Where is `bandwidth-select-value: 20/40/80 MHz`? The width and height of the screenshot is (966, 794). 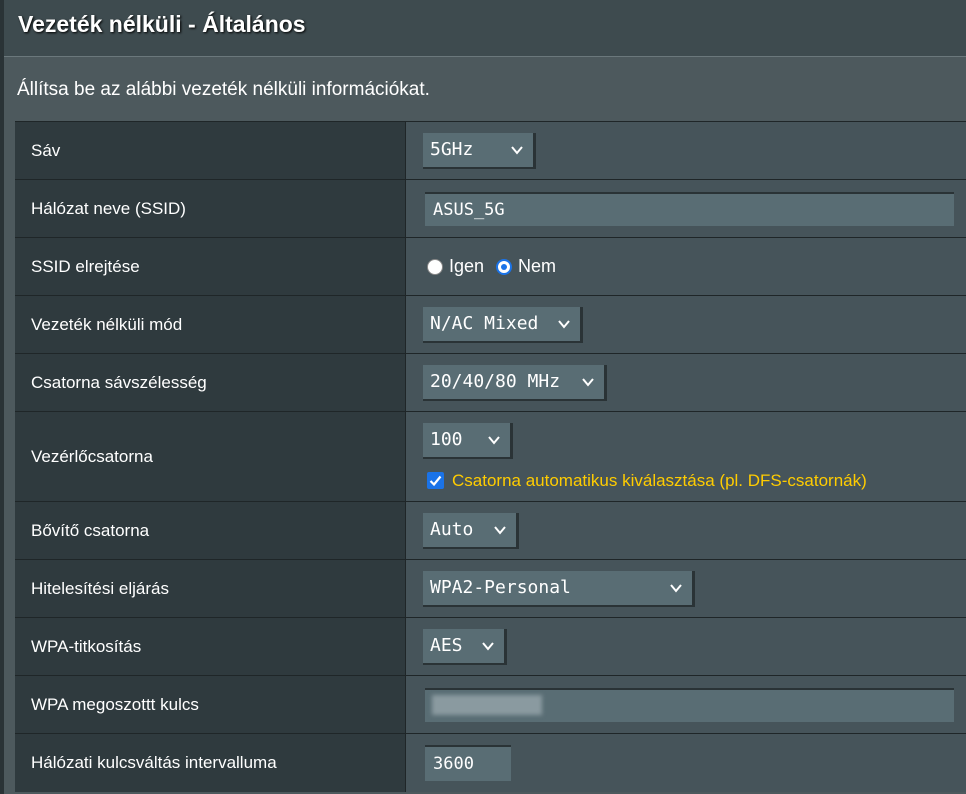 bandwidth-select-value: 20/40/80 MHz is located at coordinates (495, 381).